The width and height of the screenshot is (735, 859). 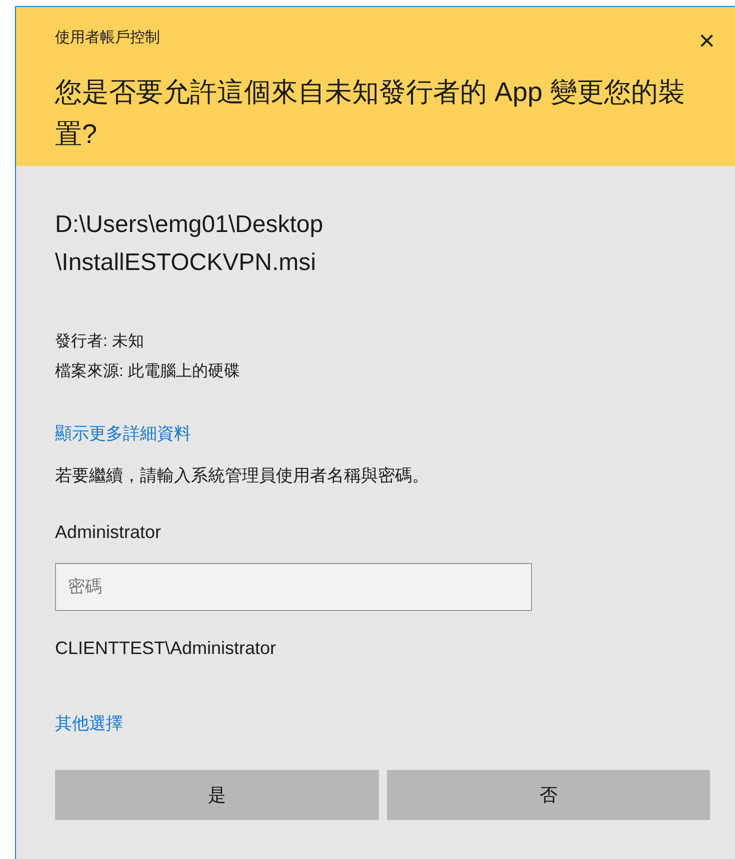 What do you see at coordinates (123, 433) in the screenshot?
I see `show-details-link: 顯示更多詳細資料` at bounding box center [123, 433].